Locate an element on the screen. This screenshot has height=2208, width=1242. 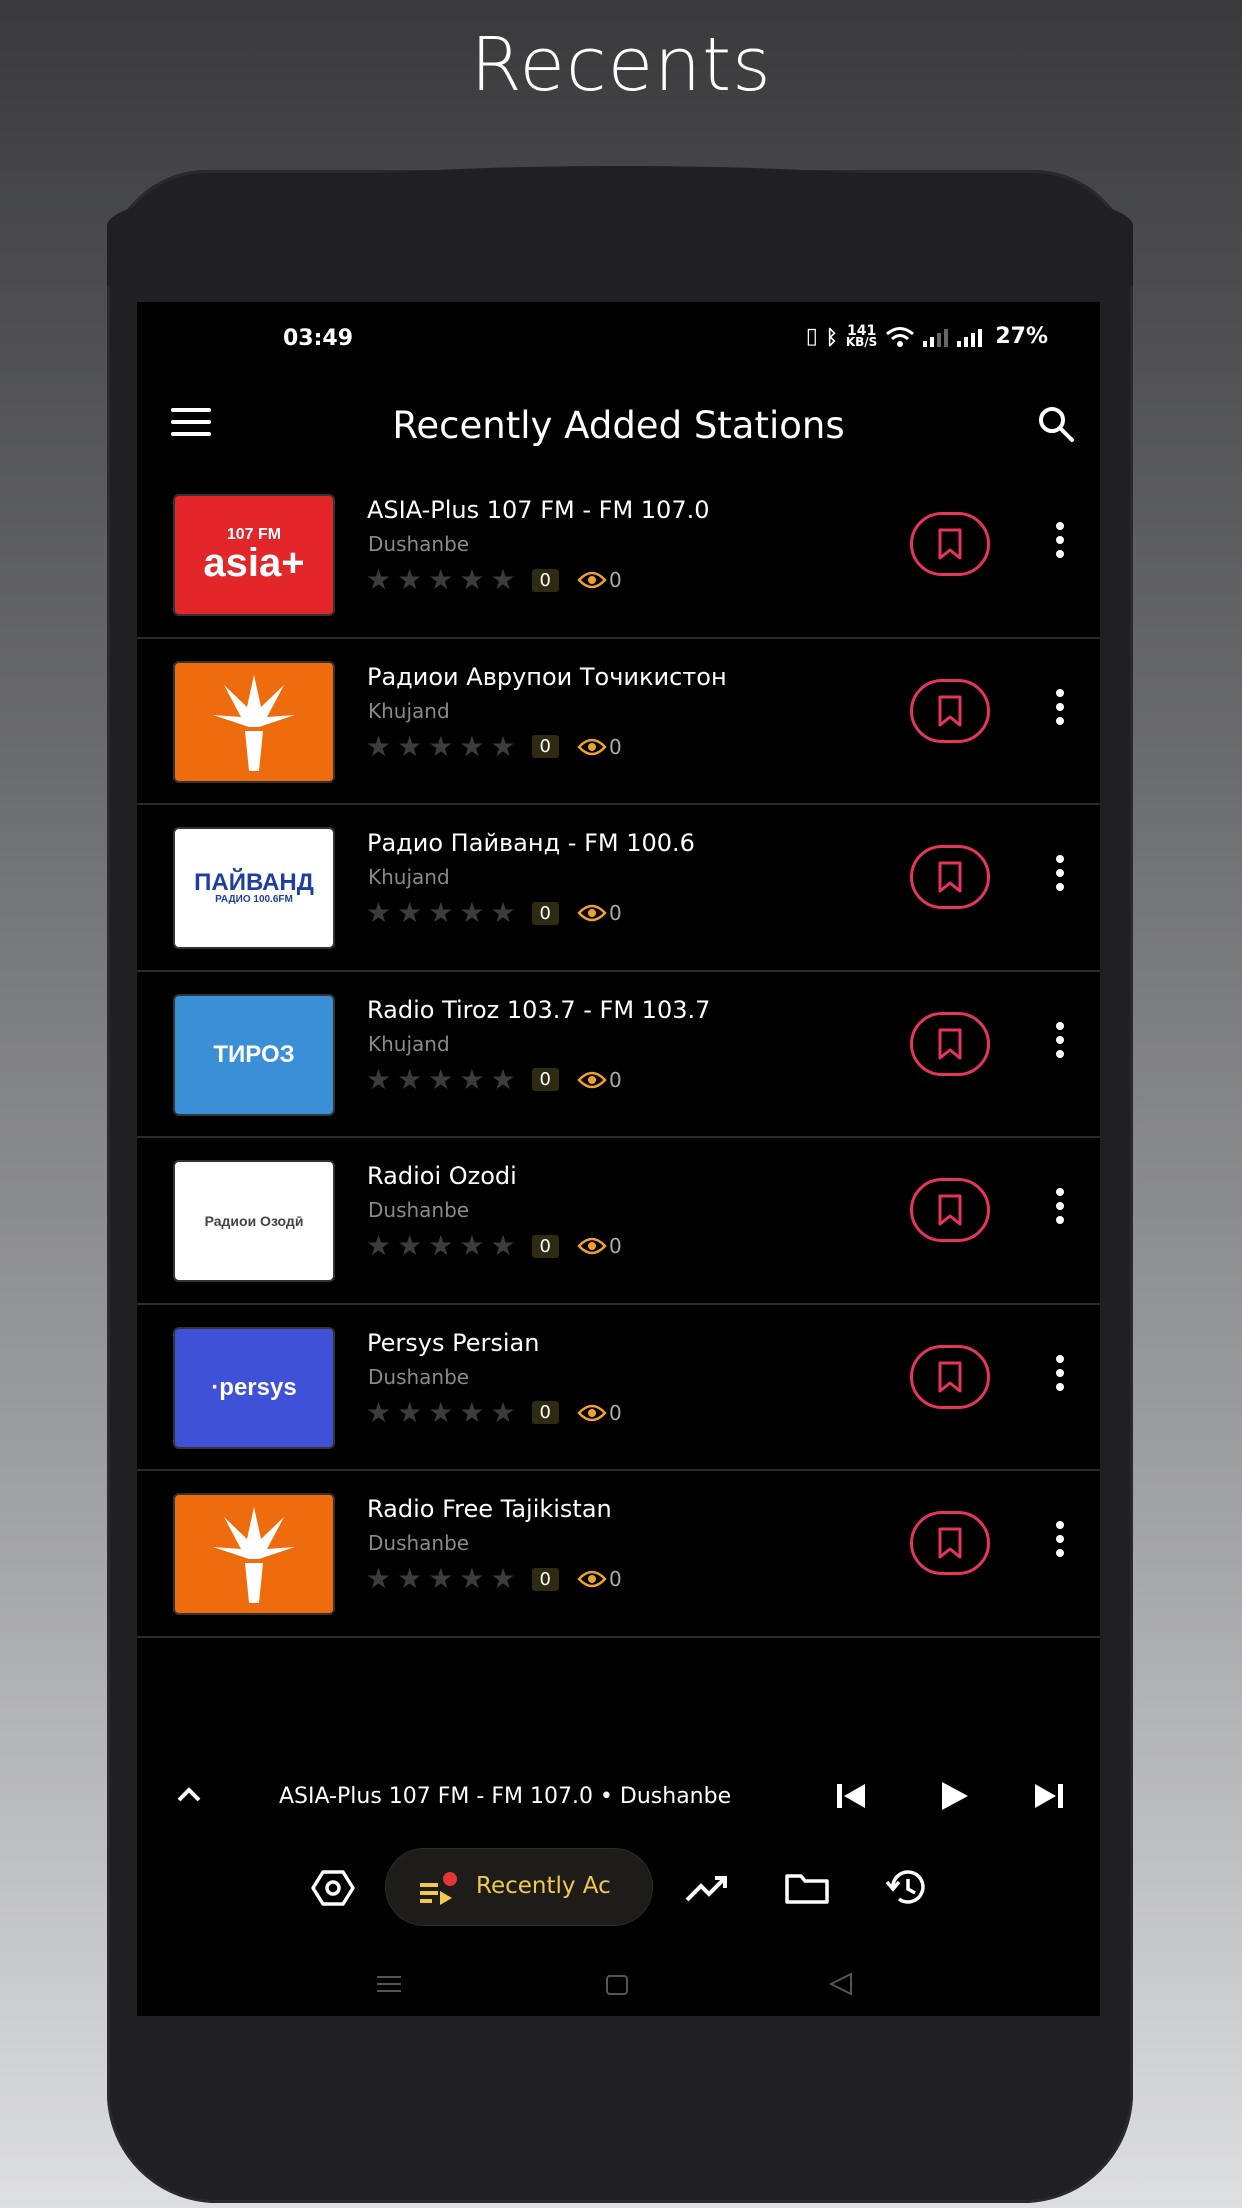
skip-next-icon is located at coordinates (1049, 1796).